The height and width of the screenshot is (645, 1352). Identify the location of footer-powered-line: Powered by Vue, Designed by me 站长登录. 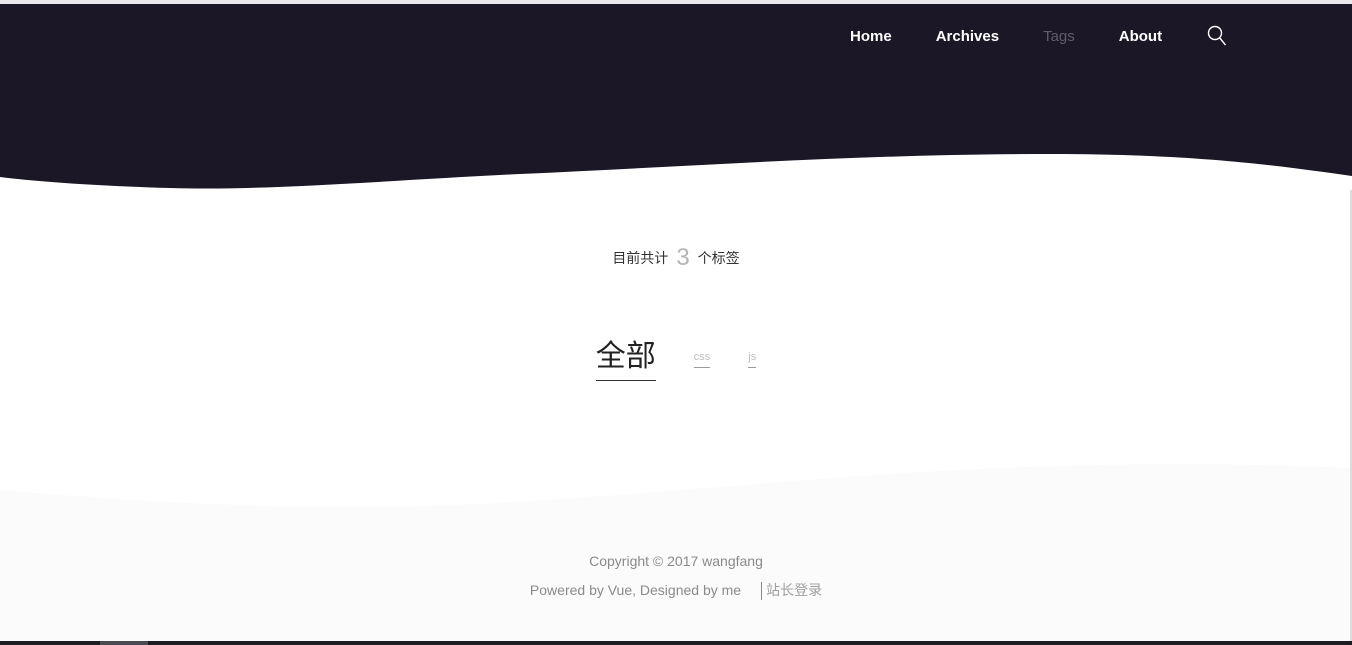
(676, 595).